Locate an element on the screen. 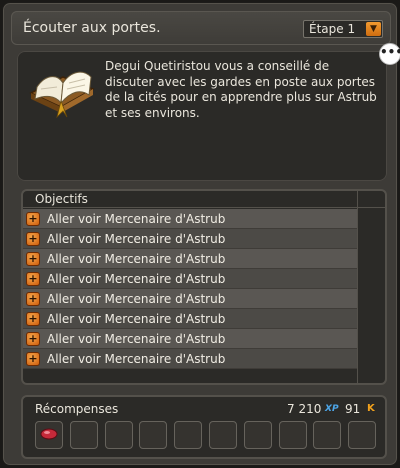  objectives-header: Objectifs is located at coordinates (204, 199).